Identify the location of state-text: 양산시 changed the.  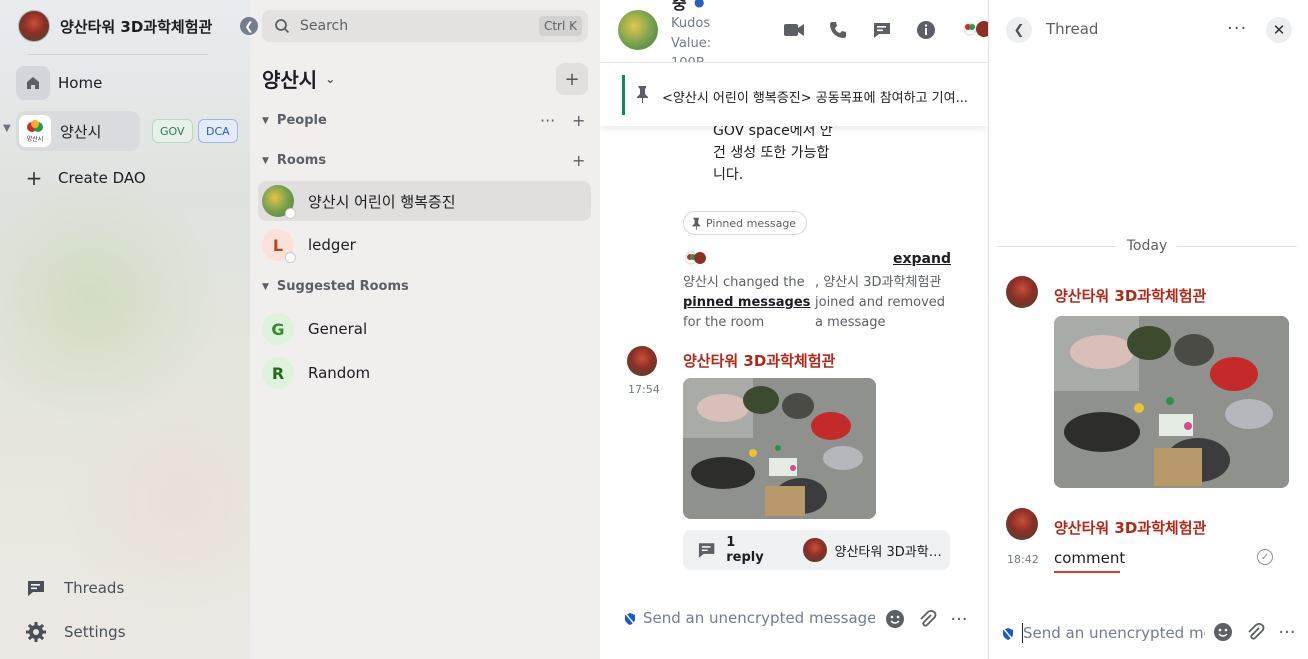
(744, 282).